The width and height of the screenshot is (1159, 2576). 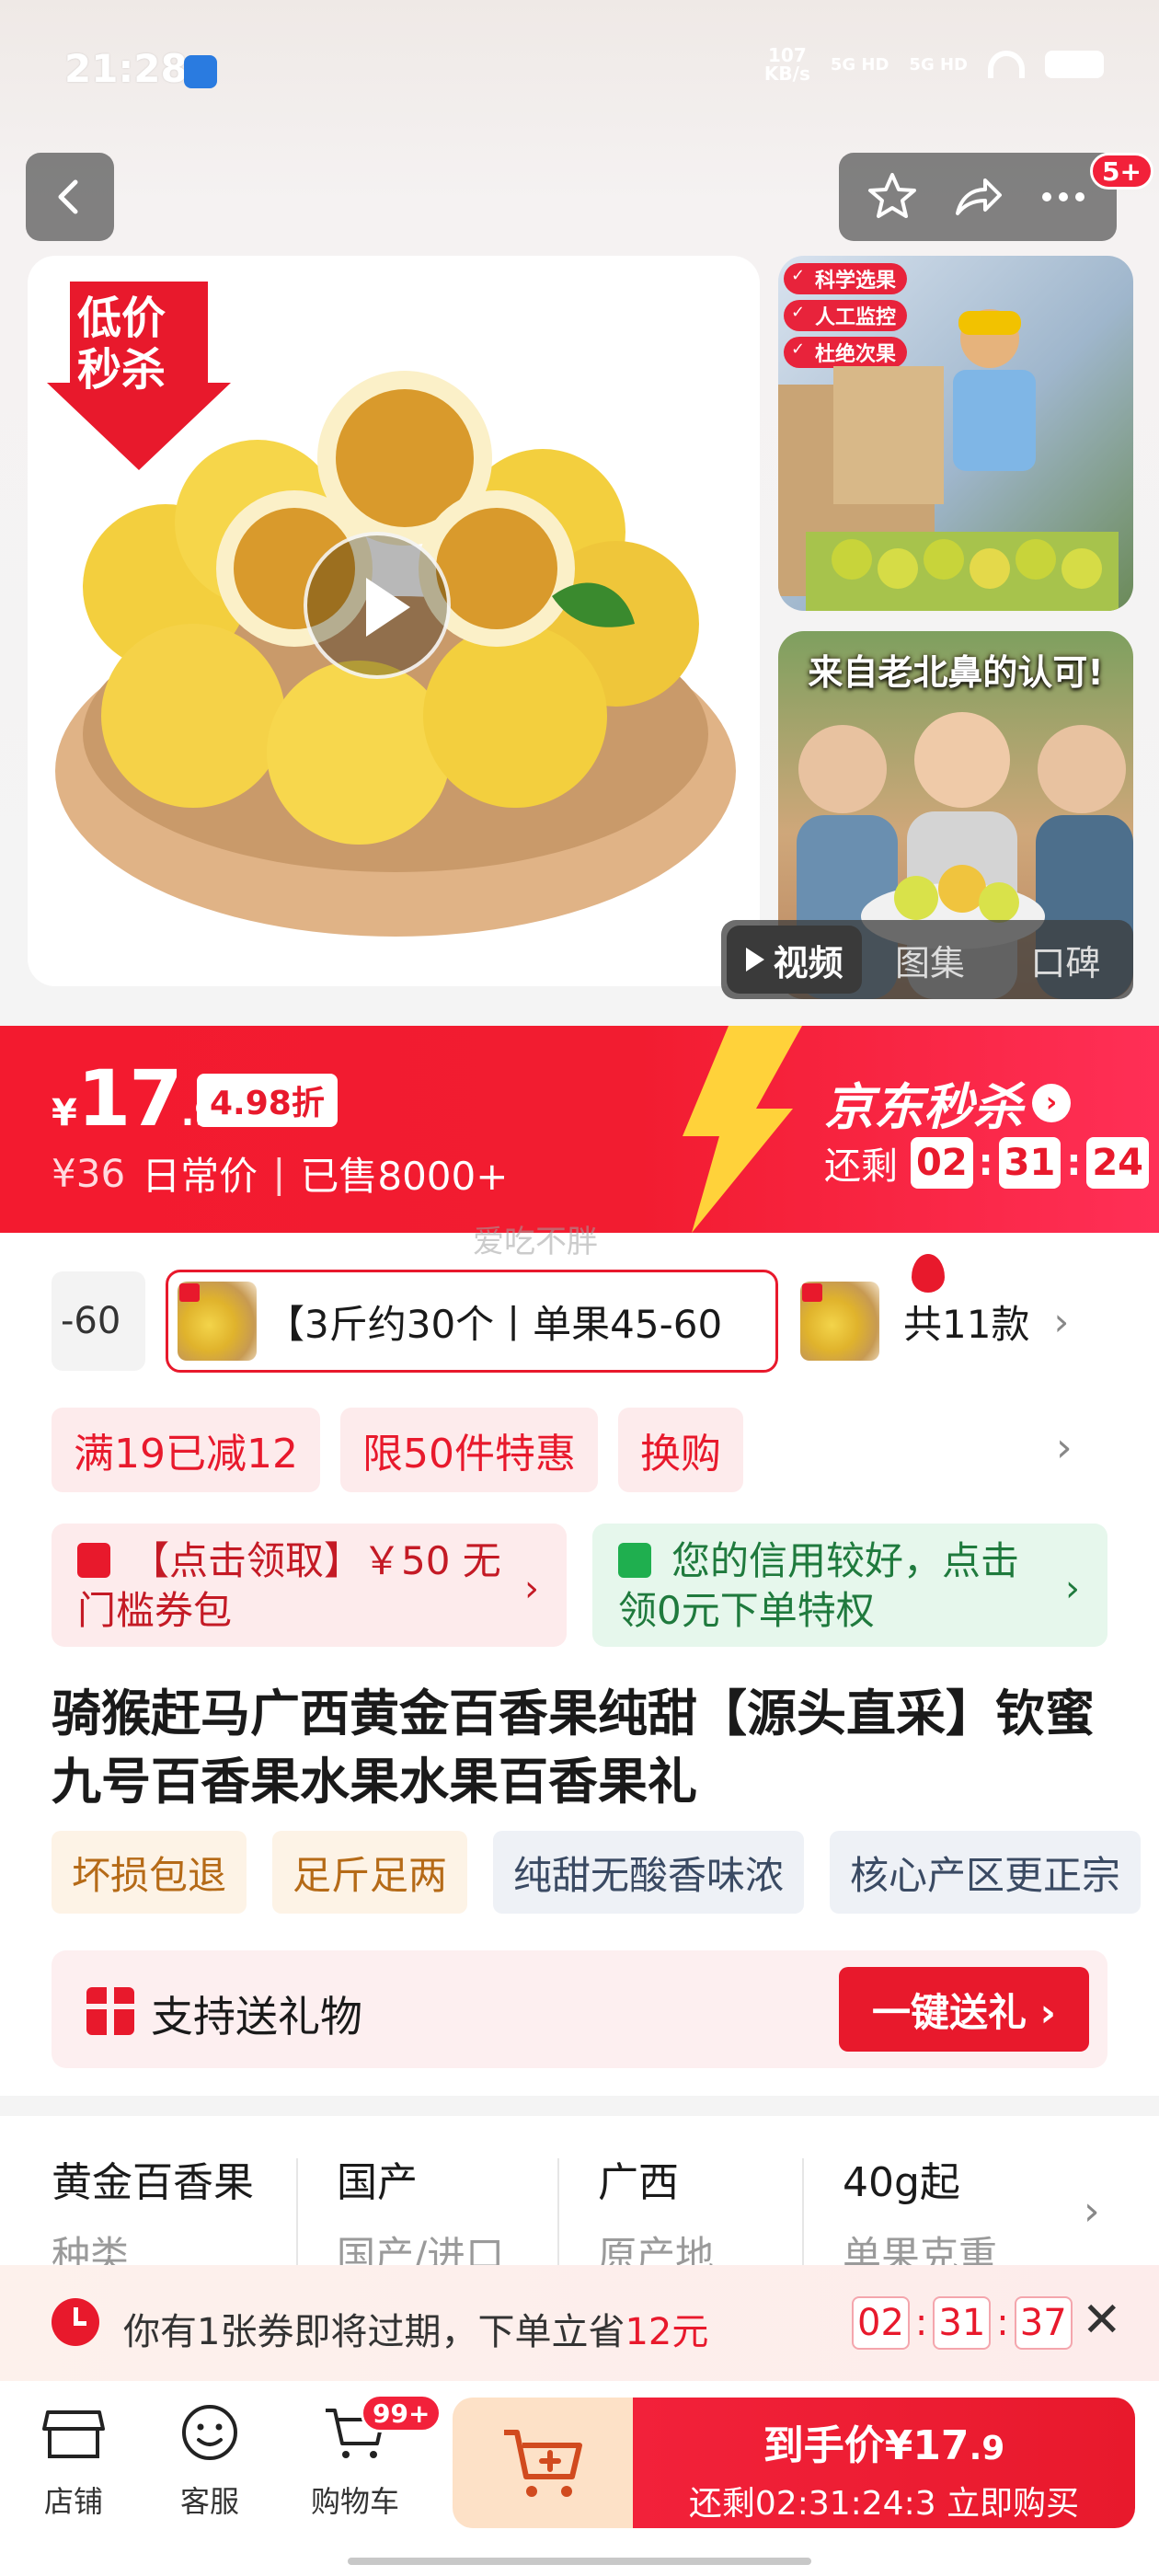 I want to click on cart-button: 购物车 99+, so click(x=366, y=2457).